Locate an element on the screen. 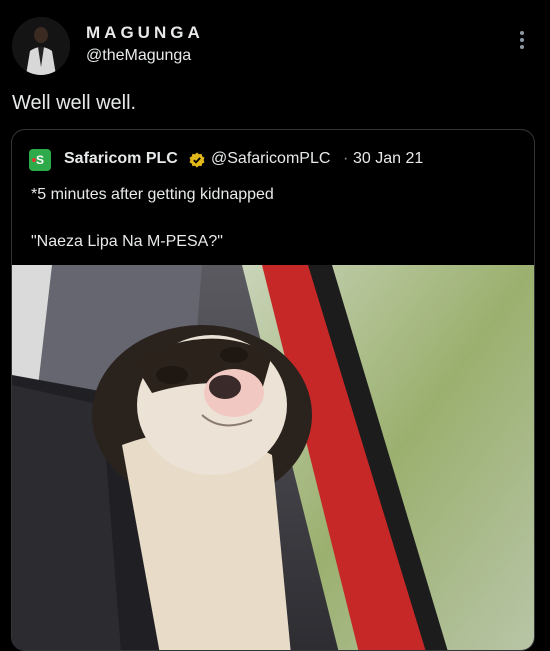  safaricom-logo-icon: S is located at coordinates (40, 160).